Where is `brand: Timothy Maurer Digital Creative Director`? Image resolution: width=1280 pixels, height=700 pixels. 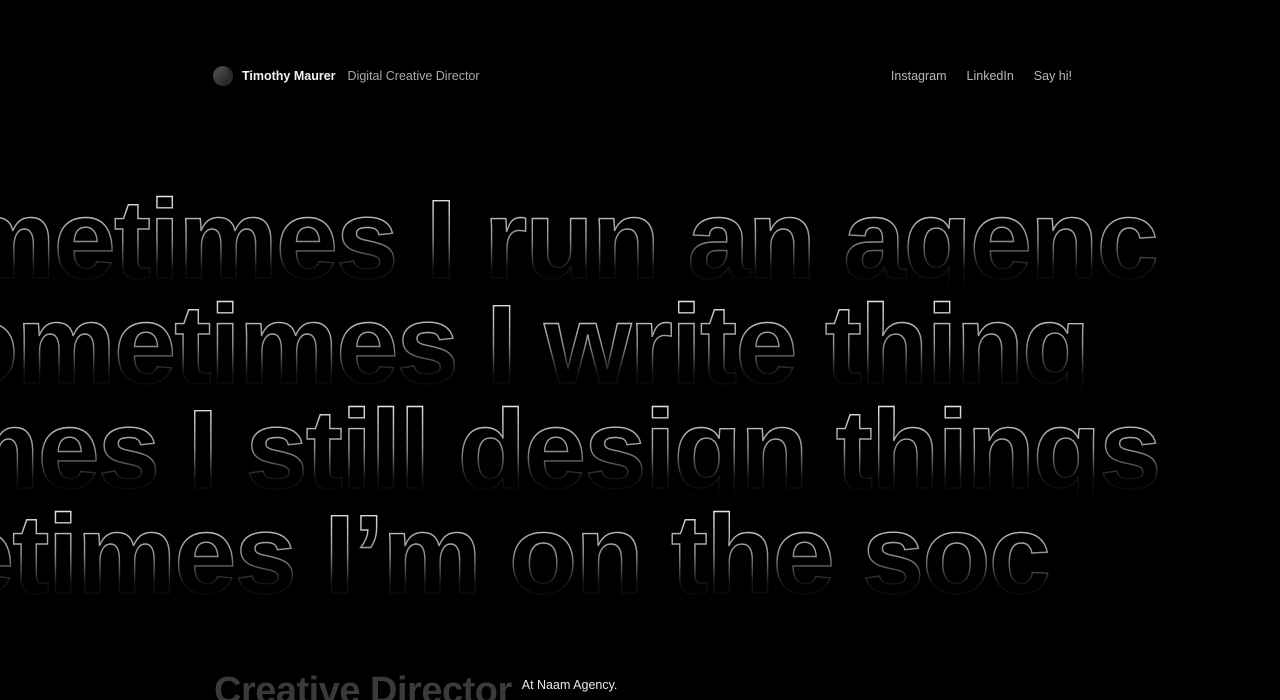 brand: Timothy Maurer Digital Creative Director is located at coordinates (346, 76).